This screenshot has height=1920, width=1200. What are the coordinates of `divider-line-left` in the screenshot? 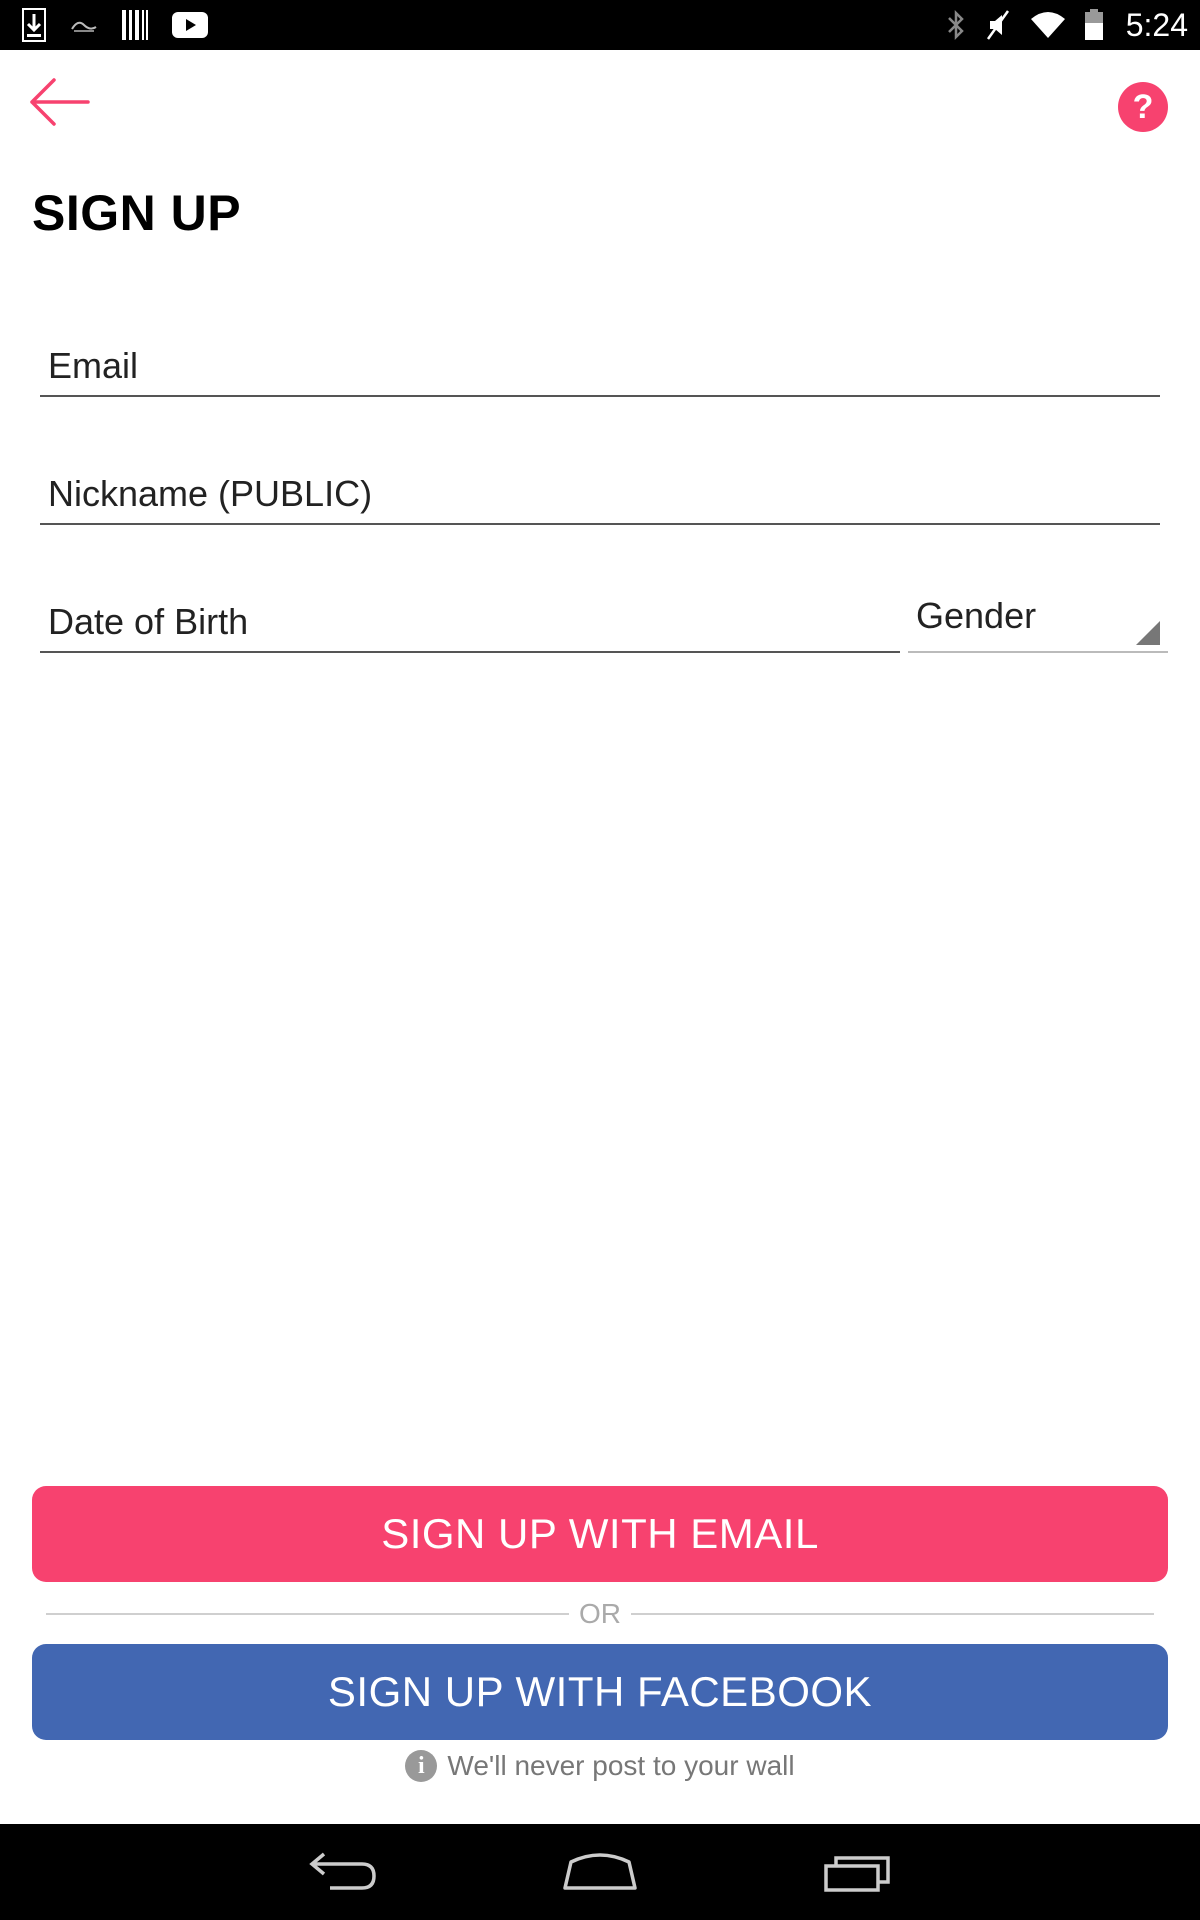 It's located at (307, 1614).